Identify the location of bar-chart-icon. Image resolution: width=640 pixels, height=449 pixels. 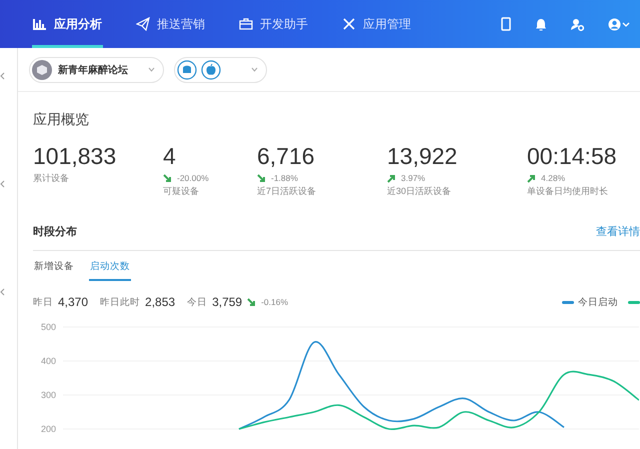
(40, 24).